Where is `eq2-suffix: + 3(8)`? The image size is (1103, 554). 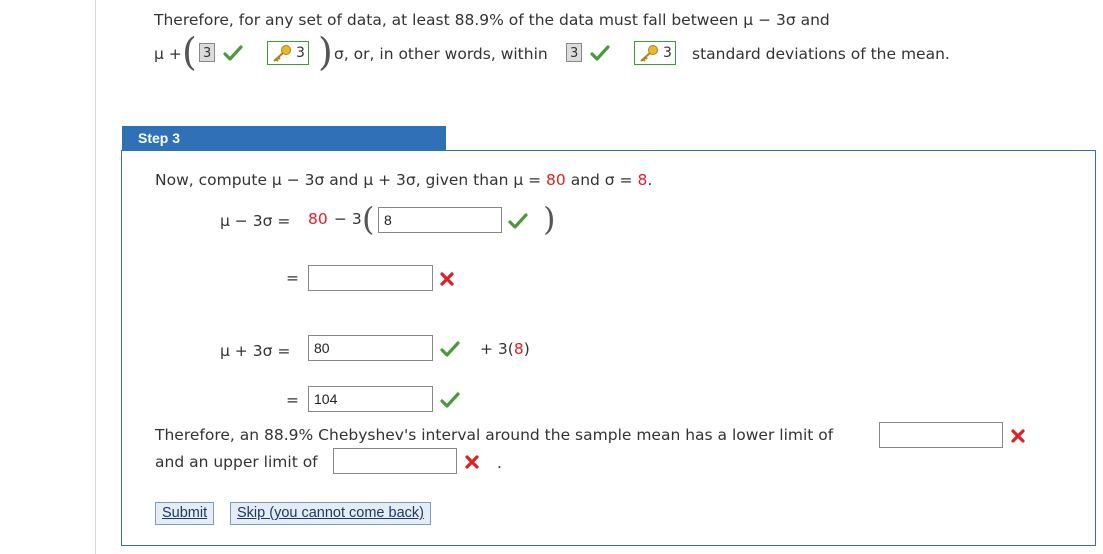 eq2-suffix: + 3(8) is located at coordinates (505, 349).